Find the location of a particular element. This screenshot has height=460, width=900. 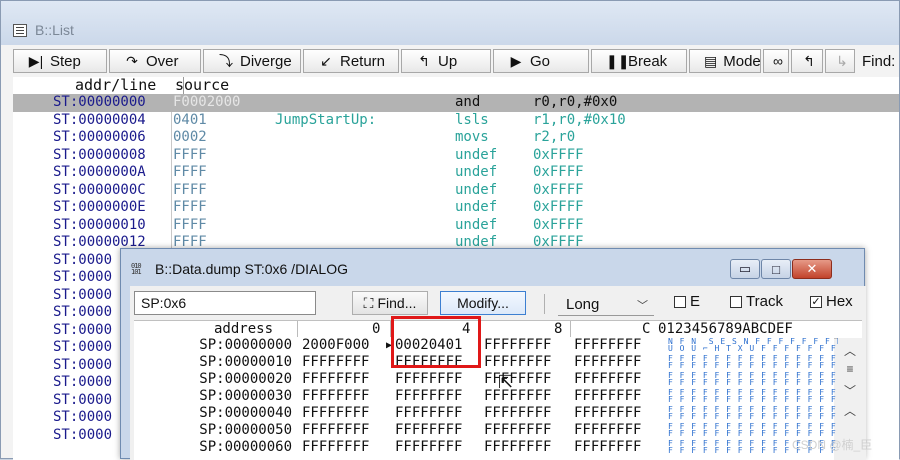

forward-arrow-icon: ↳ is located at coordinates (842, 60).